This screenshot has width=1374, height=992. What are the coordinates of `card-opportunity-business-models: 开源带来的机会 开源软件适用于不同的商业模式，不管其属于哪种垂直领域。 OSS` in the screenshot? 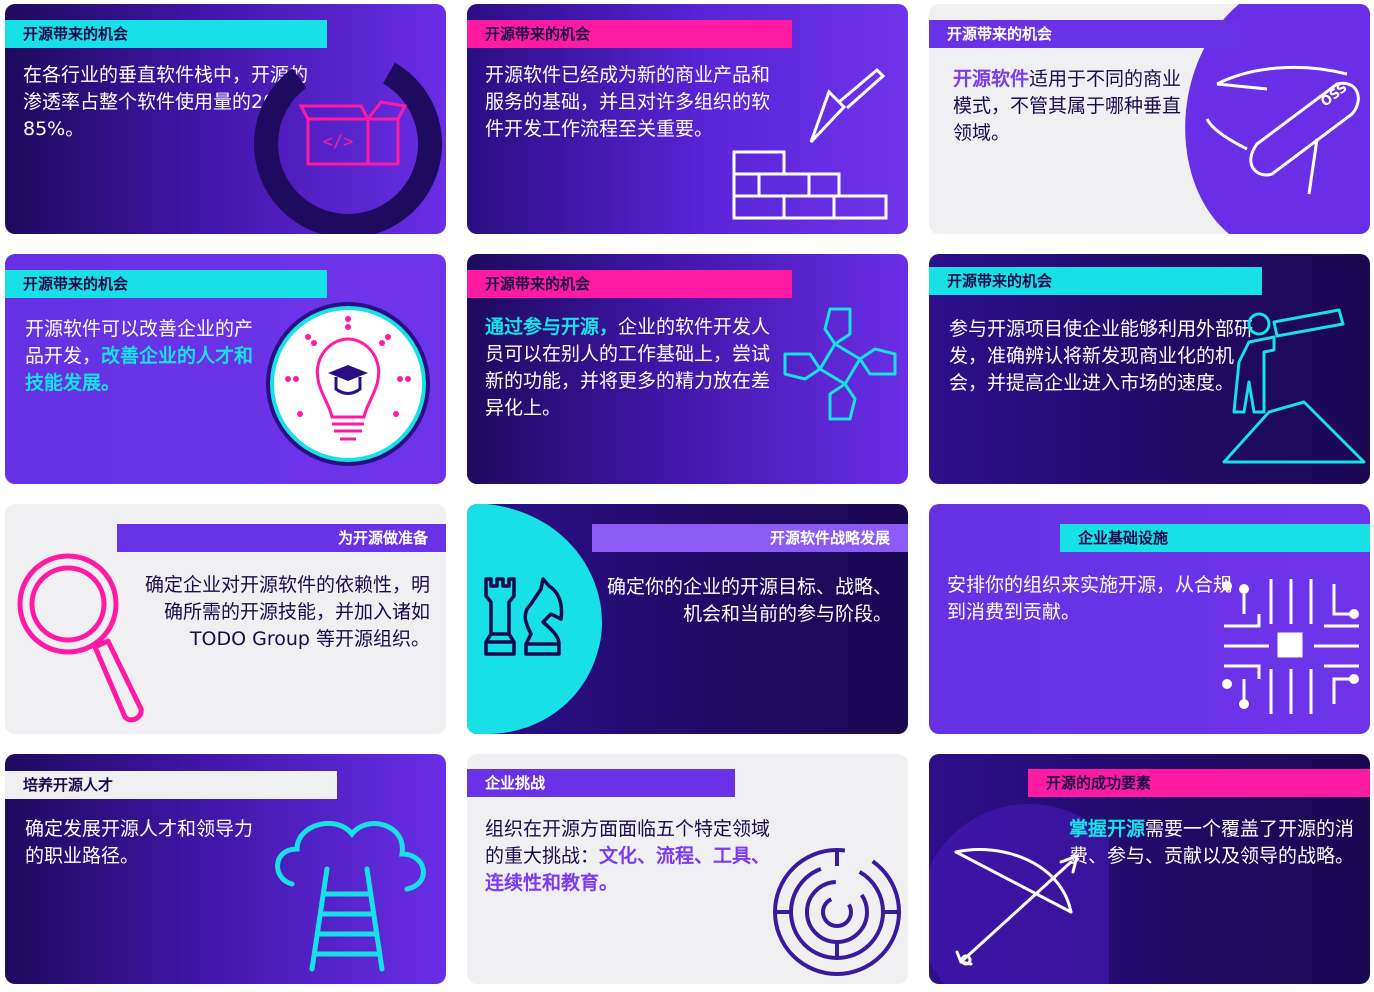 It's located at (1149, 119).